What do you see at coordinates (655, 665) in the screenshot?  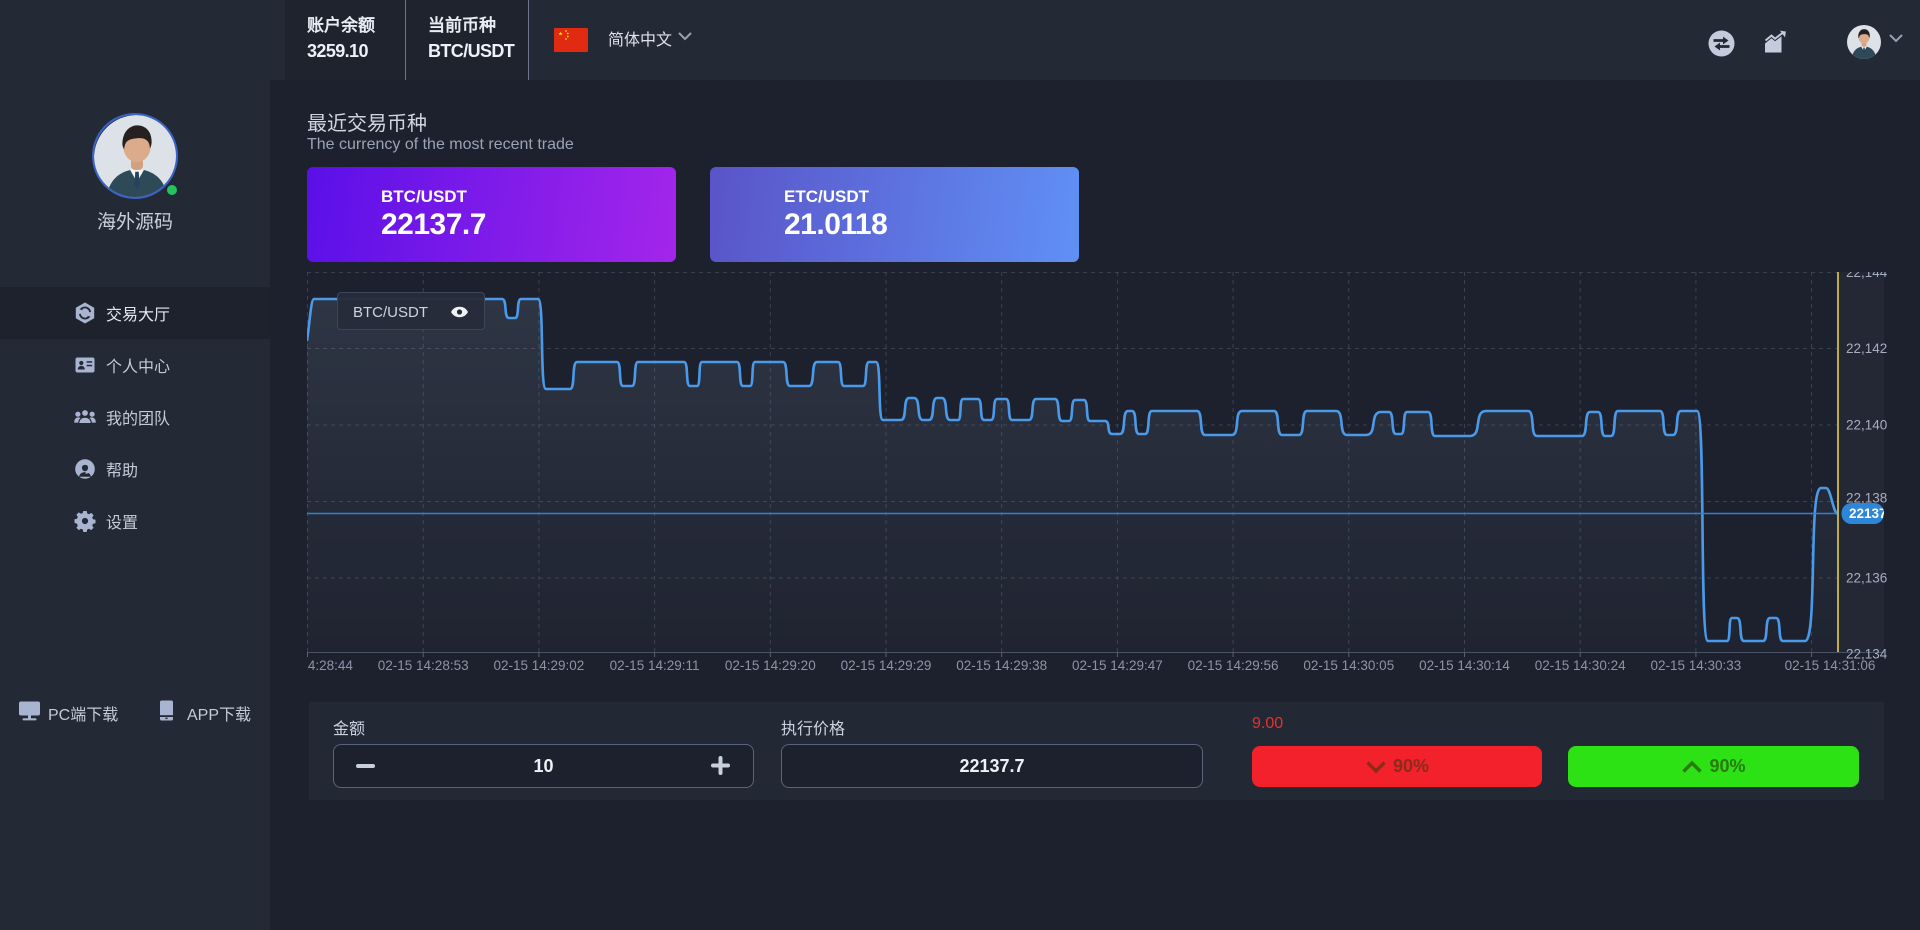 I see `svg-text: 02-15 14:29:11` at bounding box center [655, 665].